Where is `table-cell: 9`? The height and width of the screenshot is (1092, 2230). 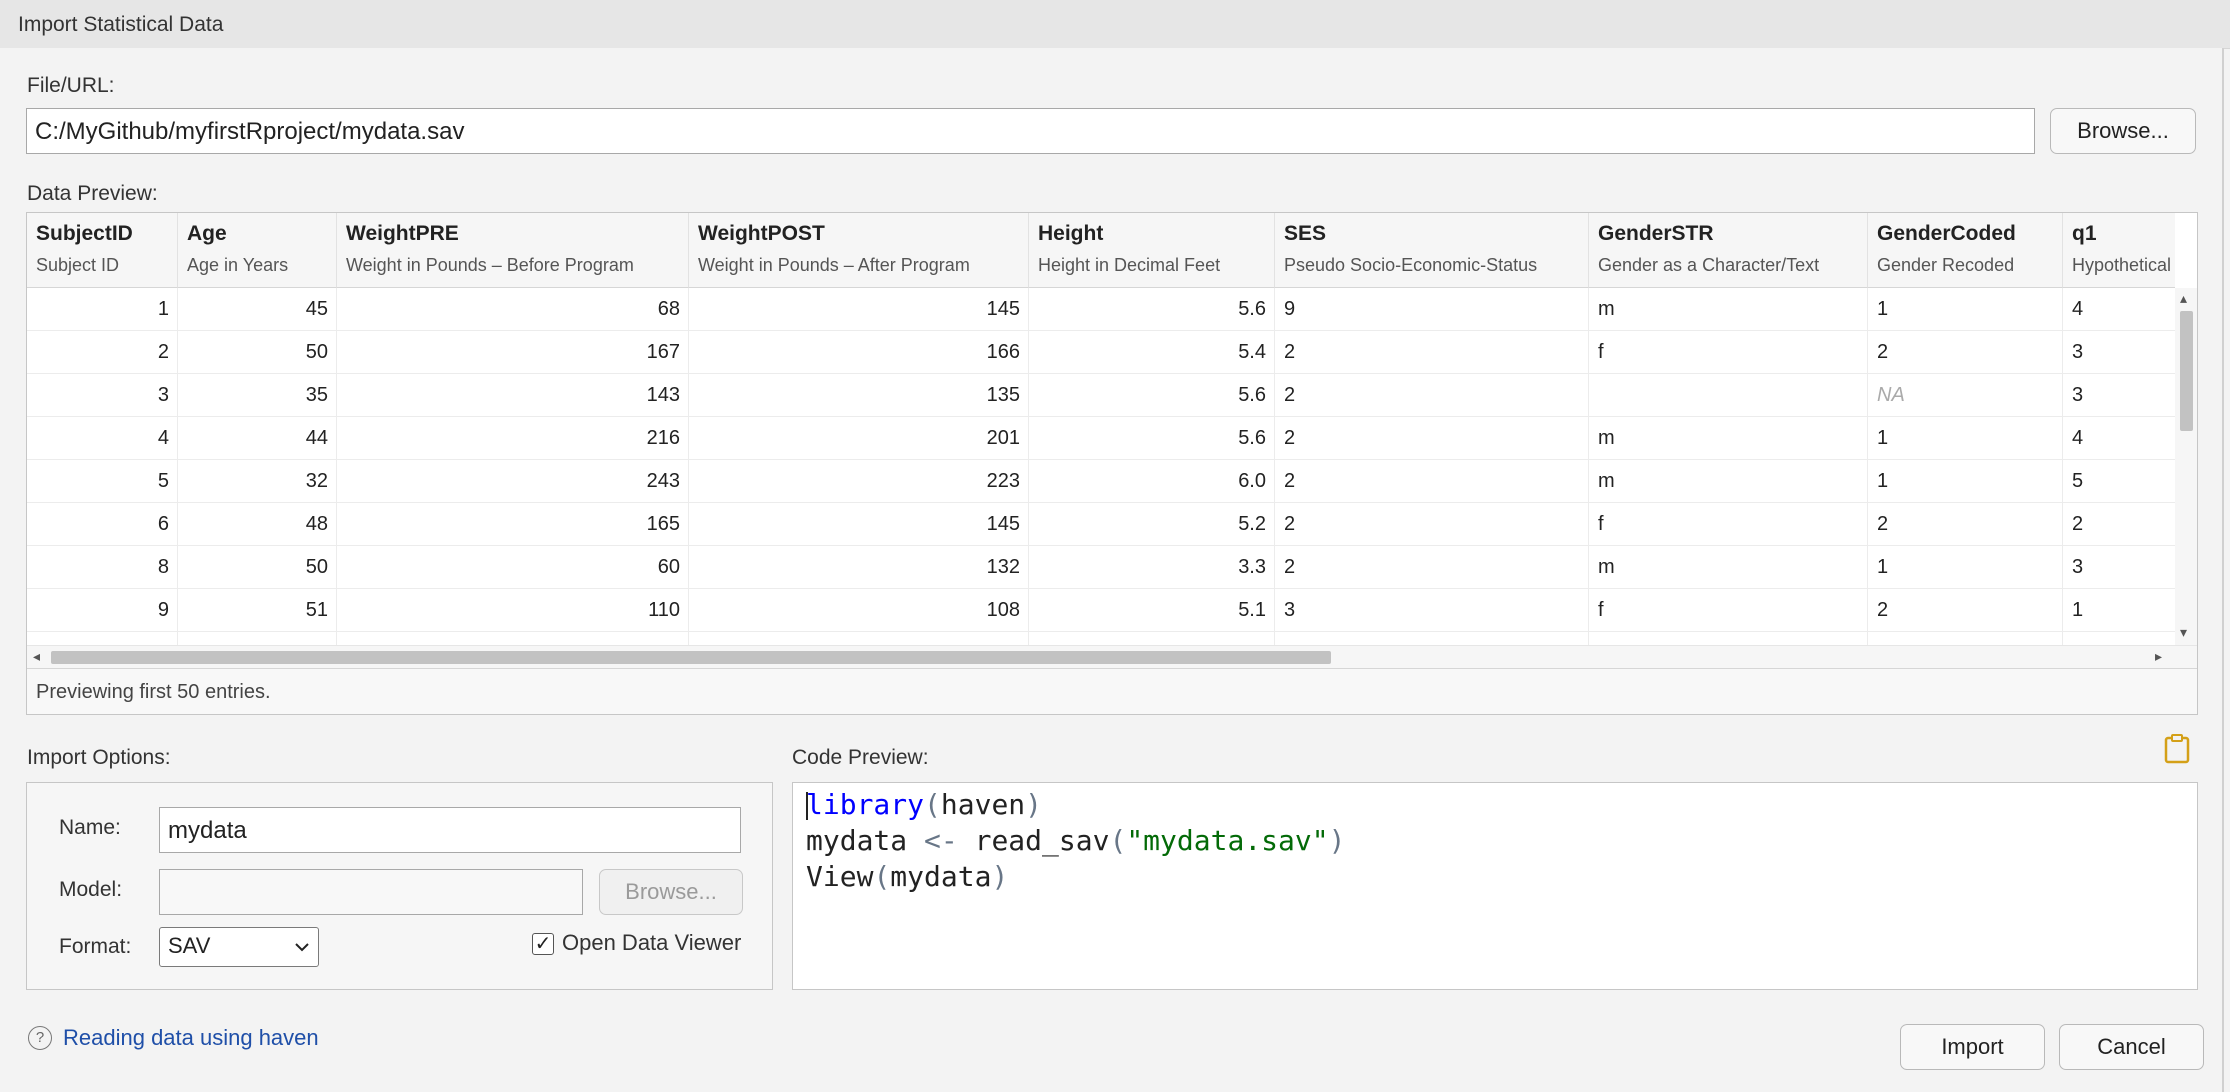
table-cell: 9 is located at coordinates (1432, 309).